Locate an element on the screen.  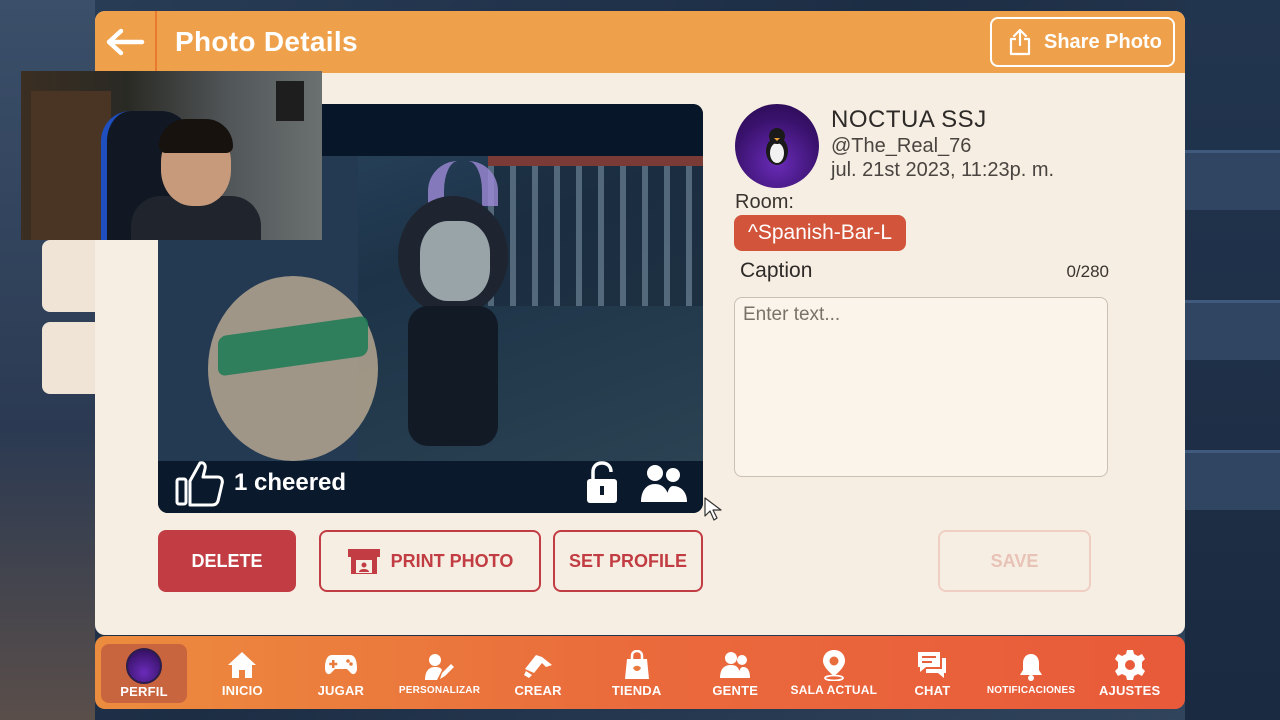
home-icon is located at coordinates (242, 664).